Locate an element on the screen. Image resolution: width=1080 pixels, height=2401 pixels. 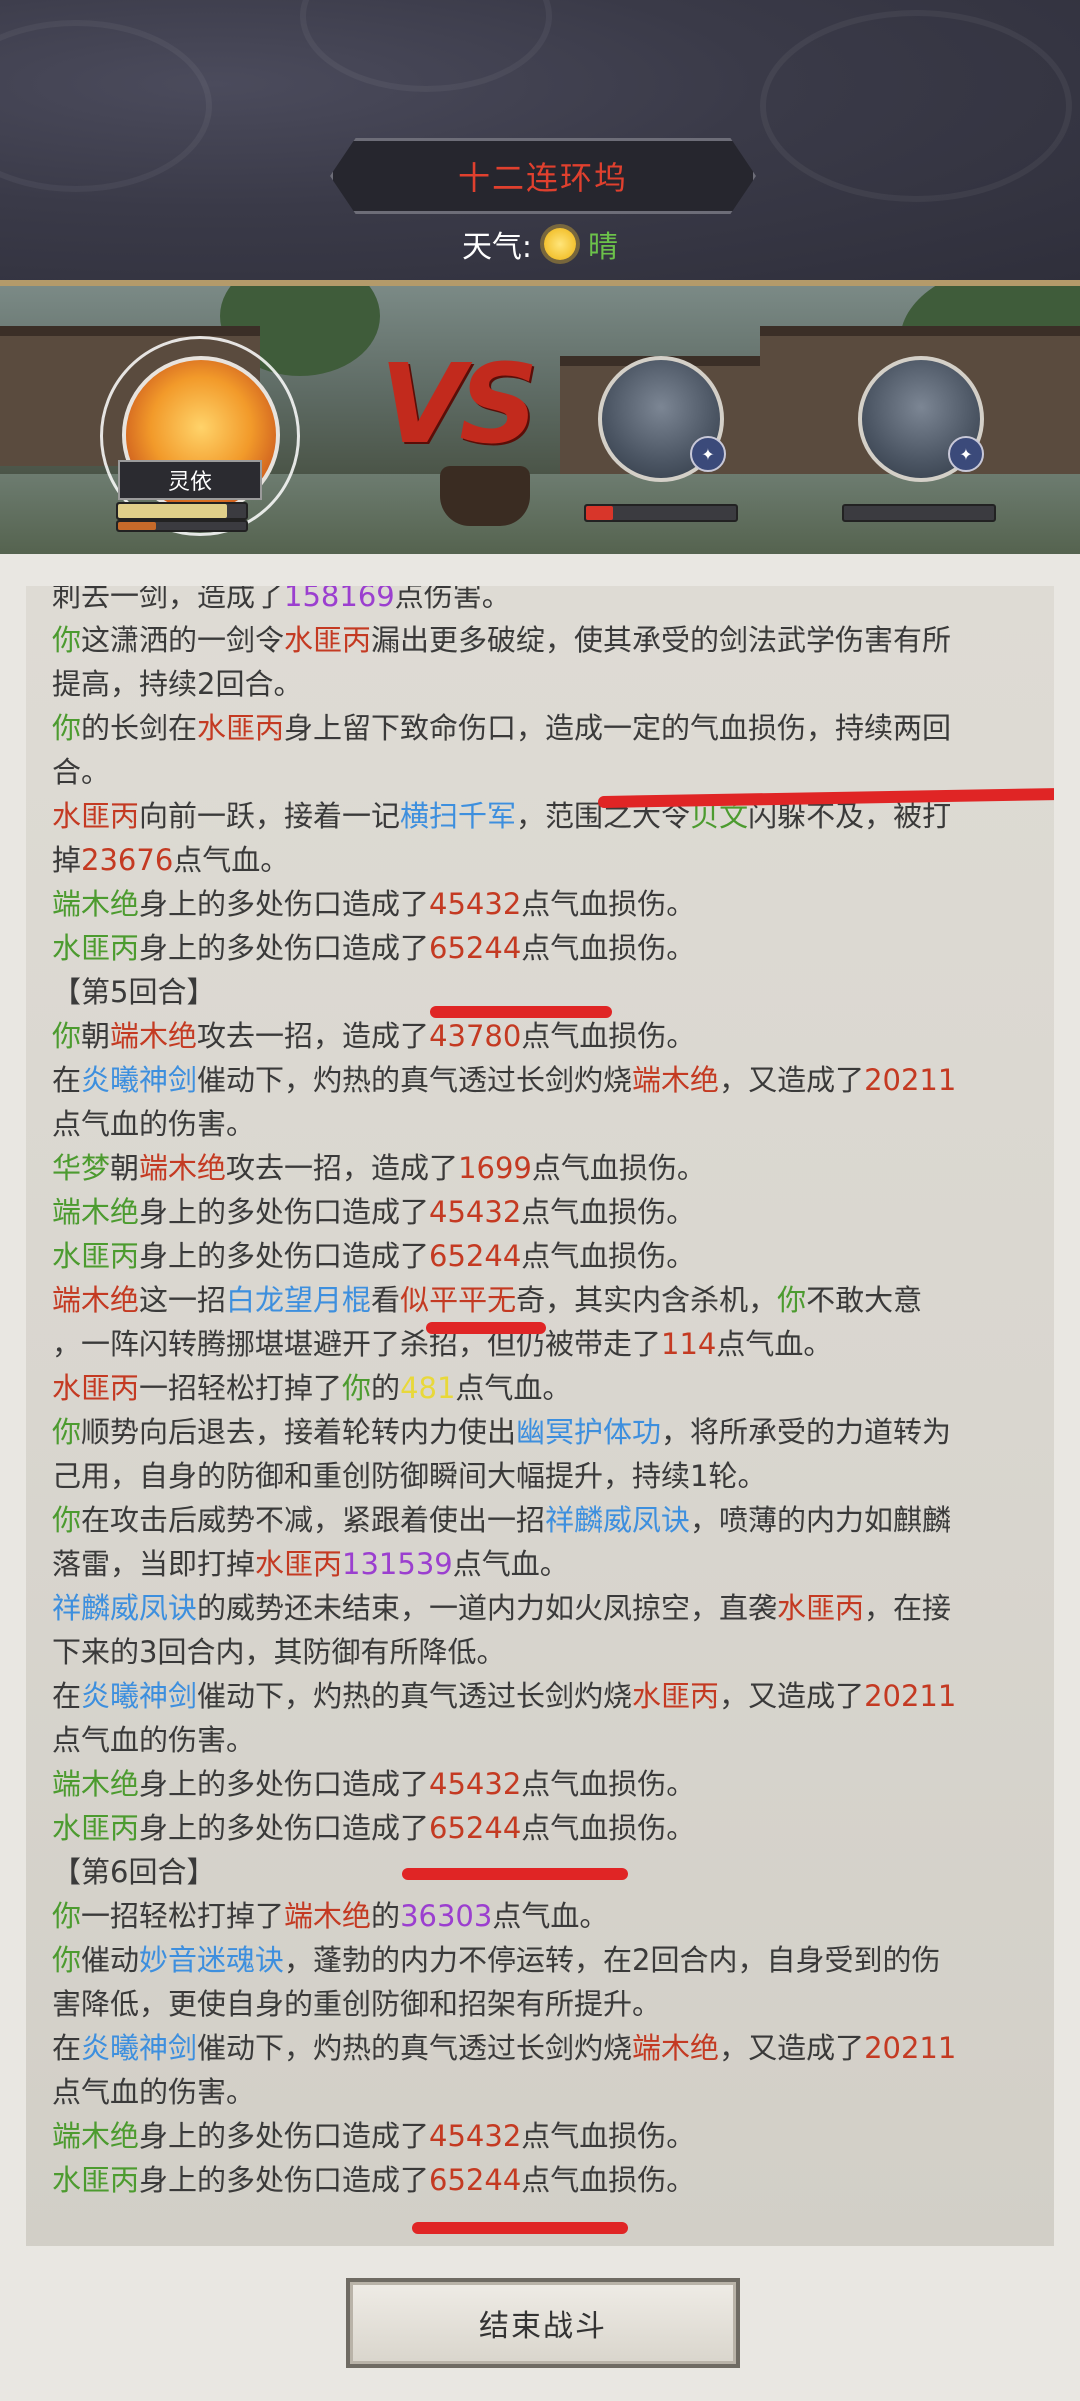
log-text-segment: 横扫千军 is located at coordinates (458, 816).